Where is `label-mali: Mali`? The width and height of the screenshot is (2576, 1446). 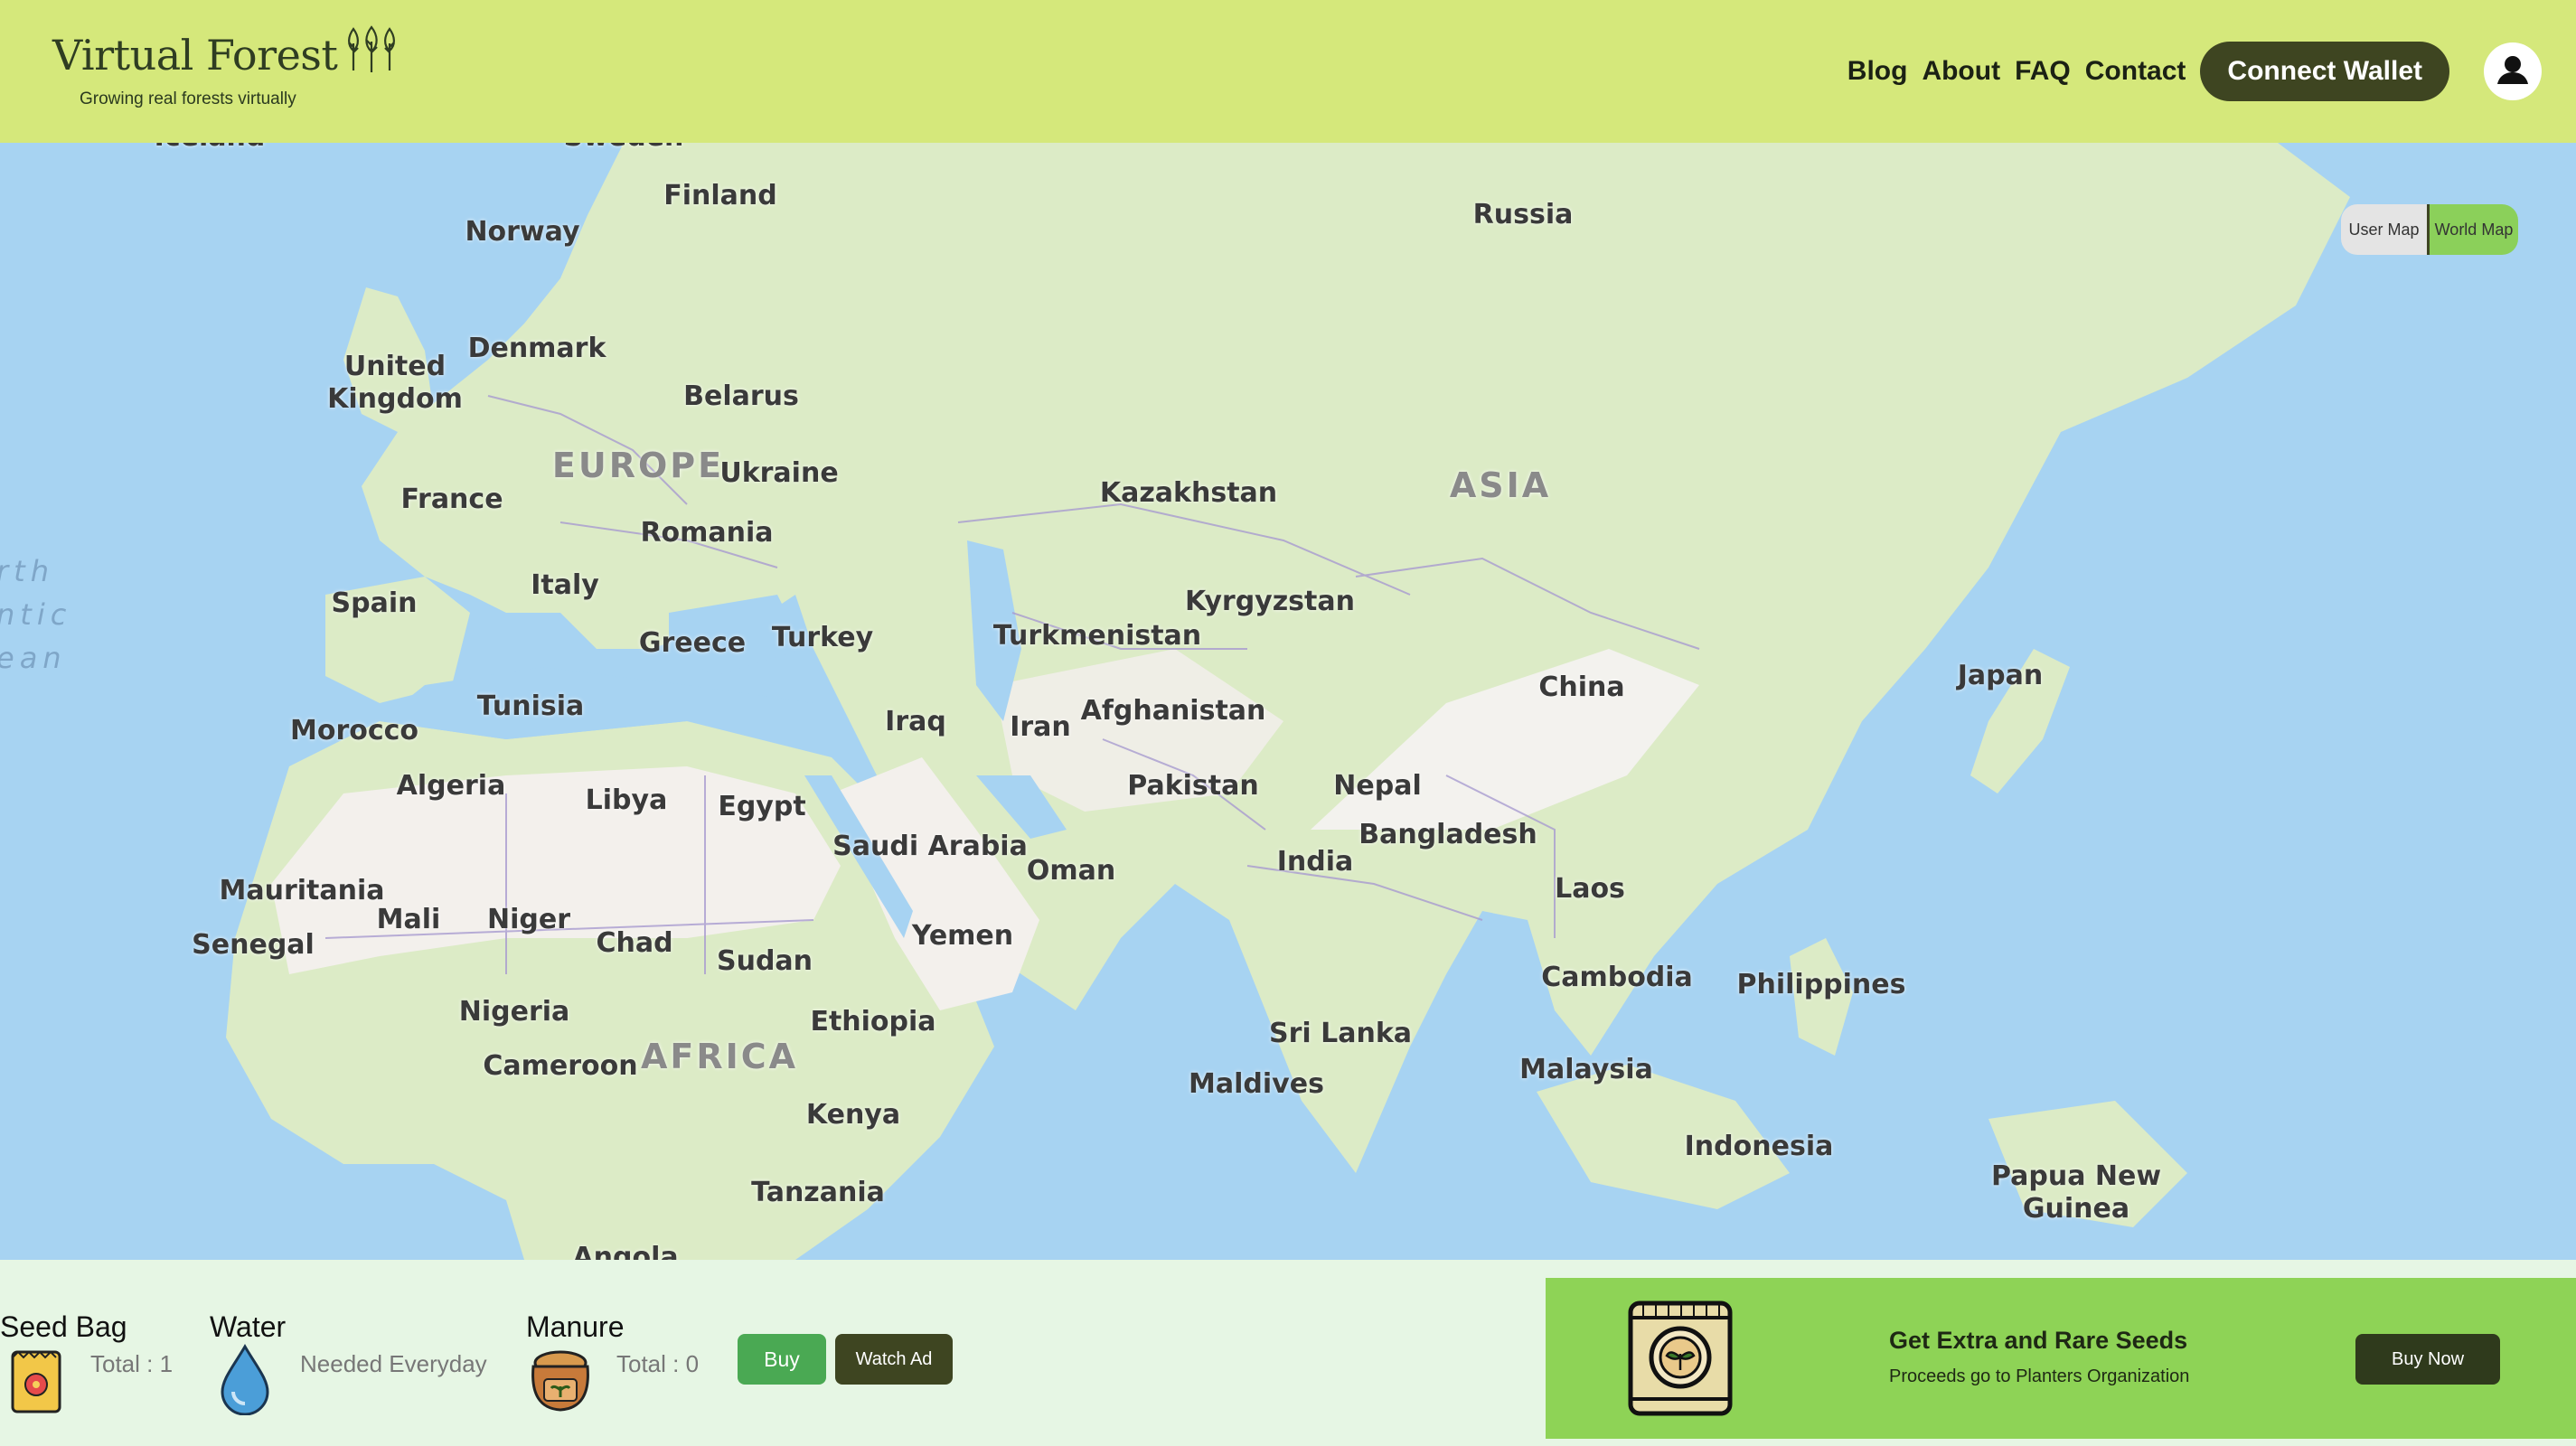 label-mali: Mali is located at coordinates (409, 920).